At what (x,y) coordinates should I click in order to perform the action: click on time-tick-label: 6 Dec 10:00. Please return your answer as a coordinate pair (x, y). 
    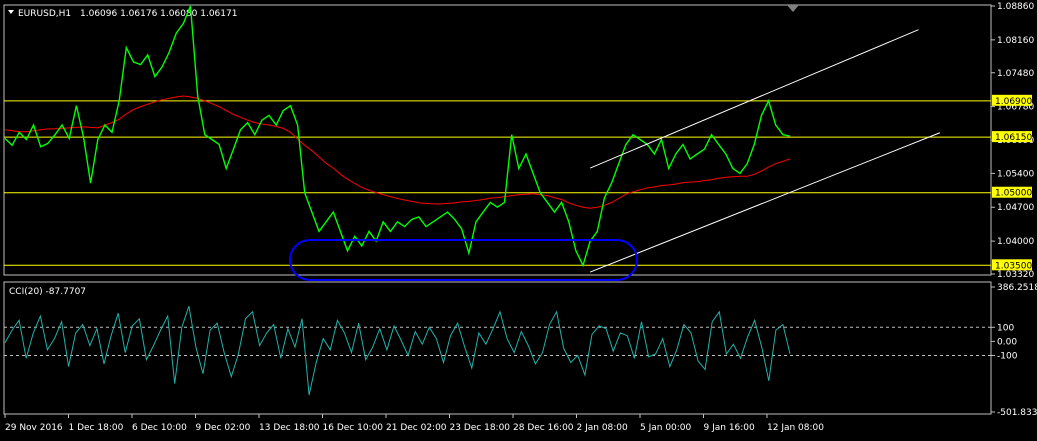
    Looking at the image, I should click on (159, 428).